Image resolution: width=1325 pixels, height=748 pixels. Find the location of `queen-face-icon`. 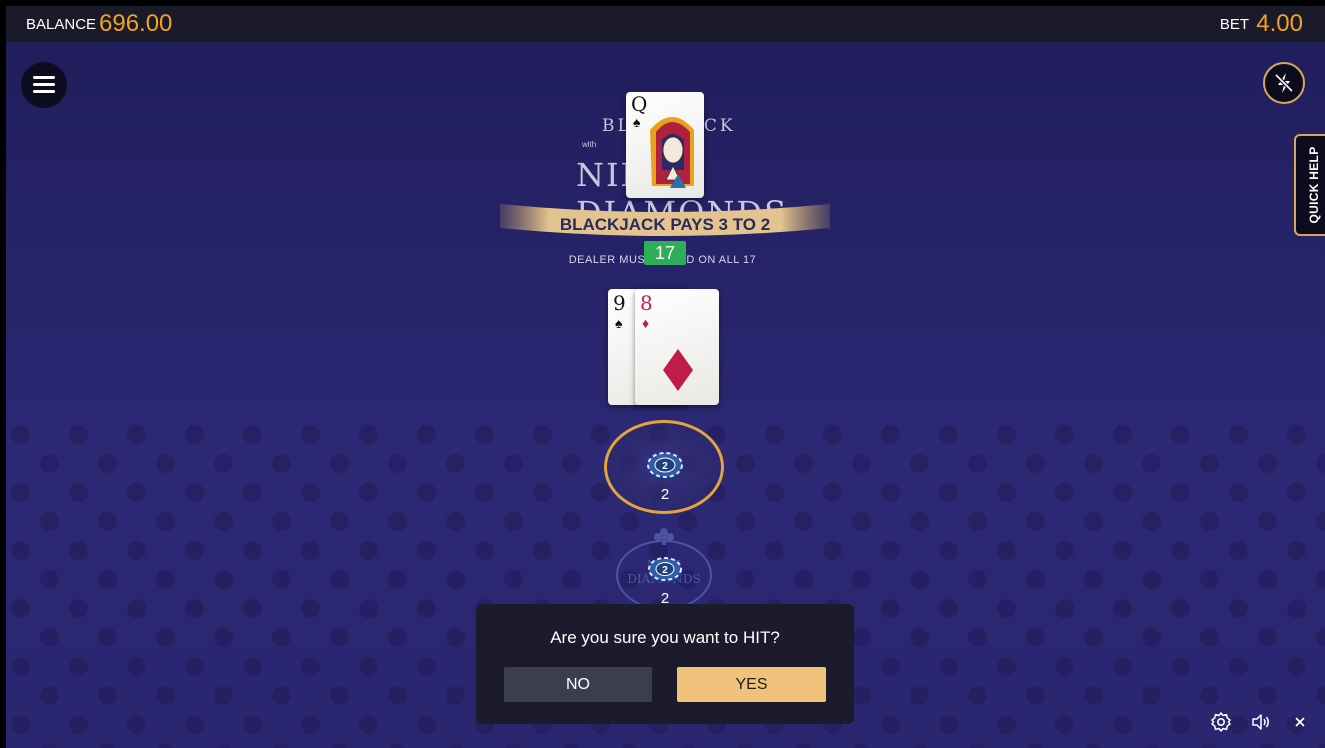

queen-face-icon is located at coordinates (672, 152).